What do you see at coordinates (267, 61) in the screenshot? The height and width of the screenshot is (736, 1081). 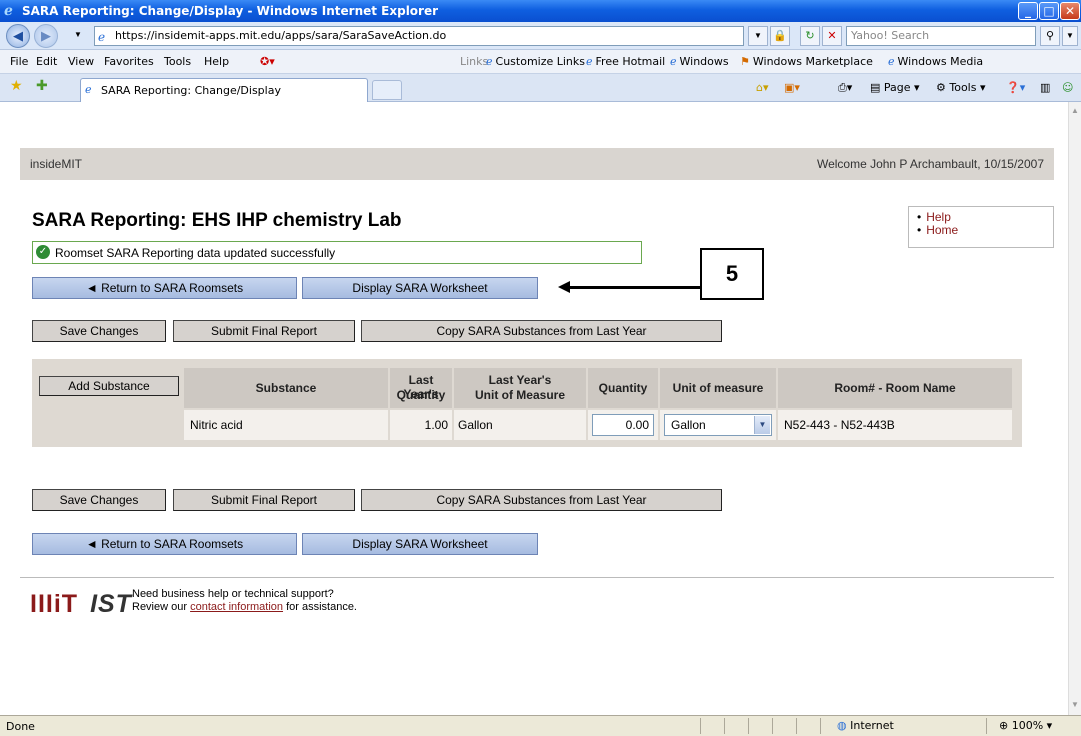 I see `toolbar-addon-icon: ✪▾` at bounding box center [267, 61].